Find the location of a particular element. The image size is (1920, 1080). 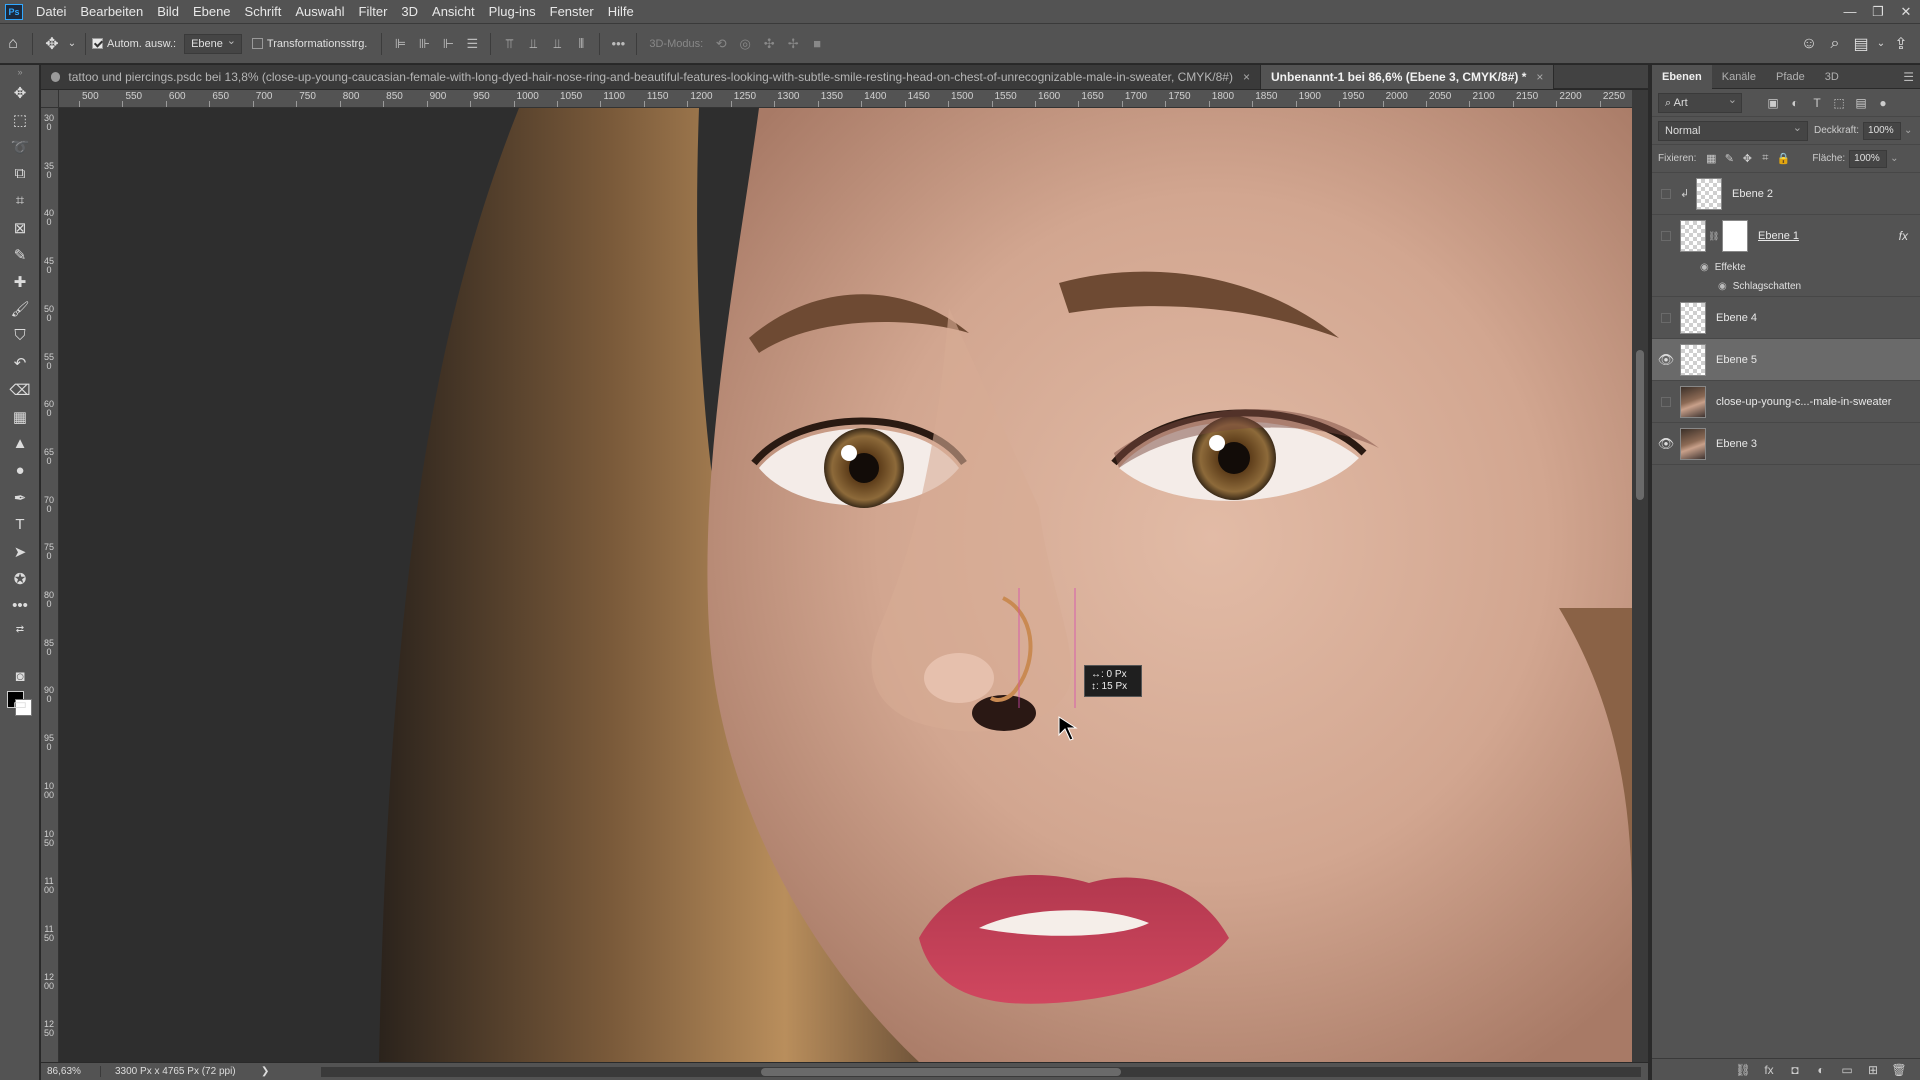

align-right-icon: ⊩ is located at coordinates (448, 44).